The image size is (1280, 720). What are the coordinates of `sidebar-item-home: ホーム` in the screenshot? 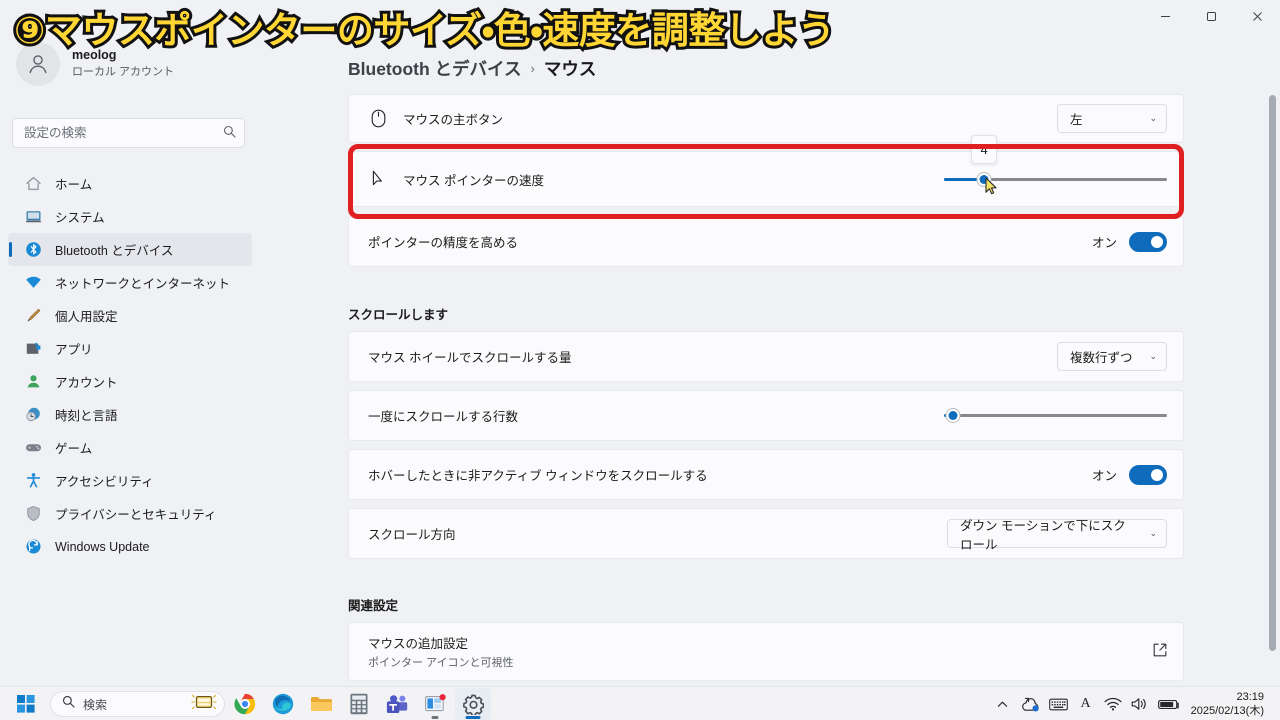 It's located at (130, 183).